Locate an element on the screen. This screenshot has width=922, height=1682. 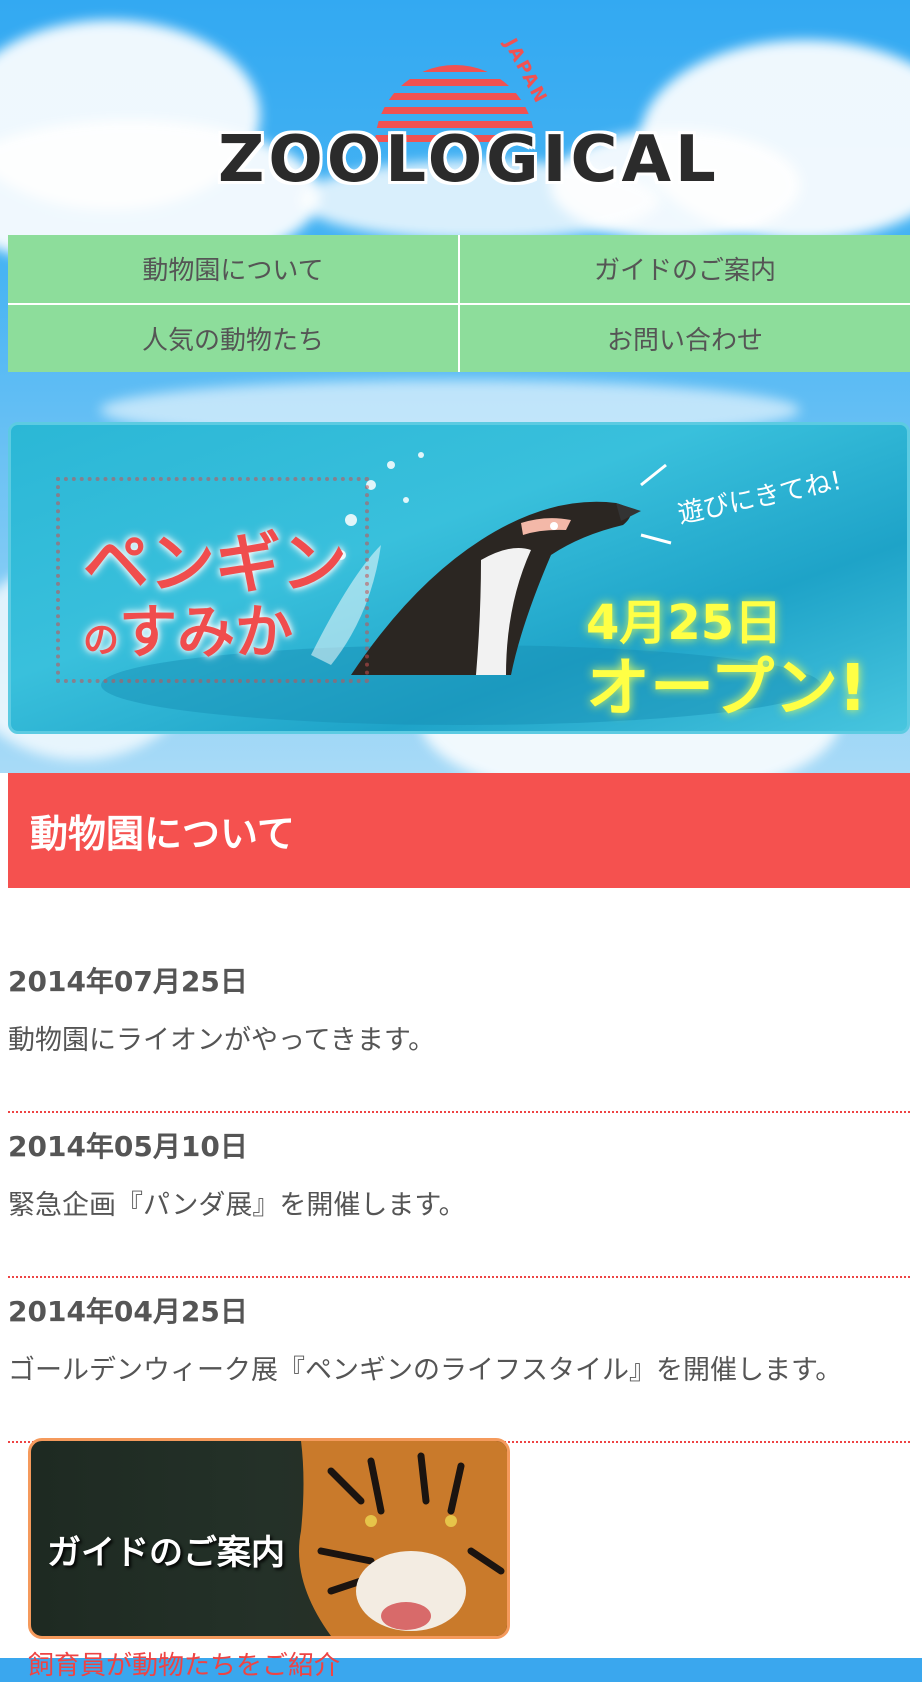
news-text: 動物園にライオンがやってきます。 is located at coordinates (222, 1040).